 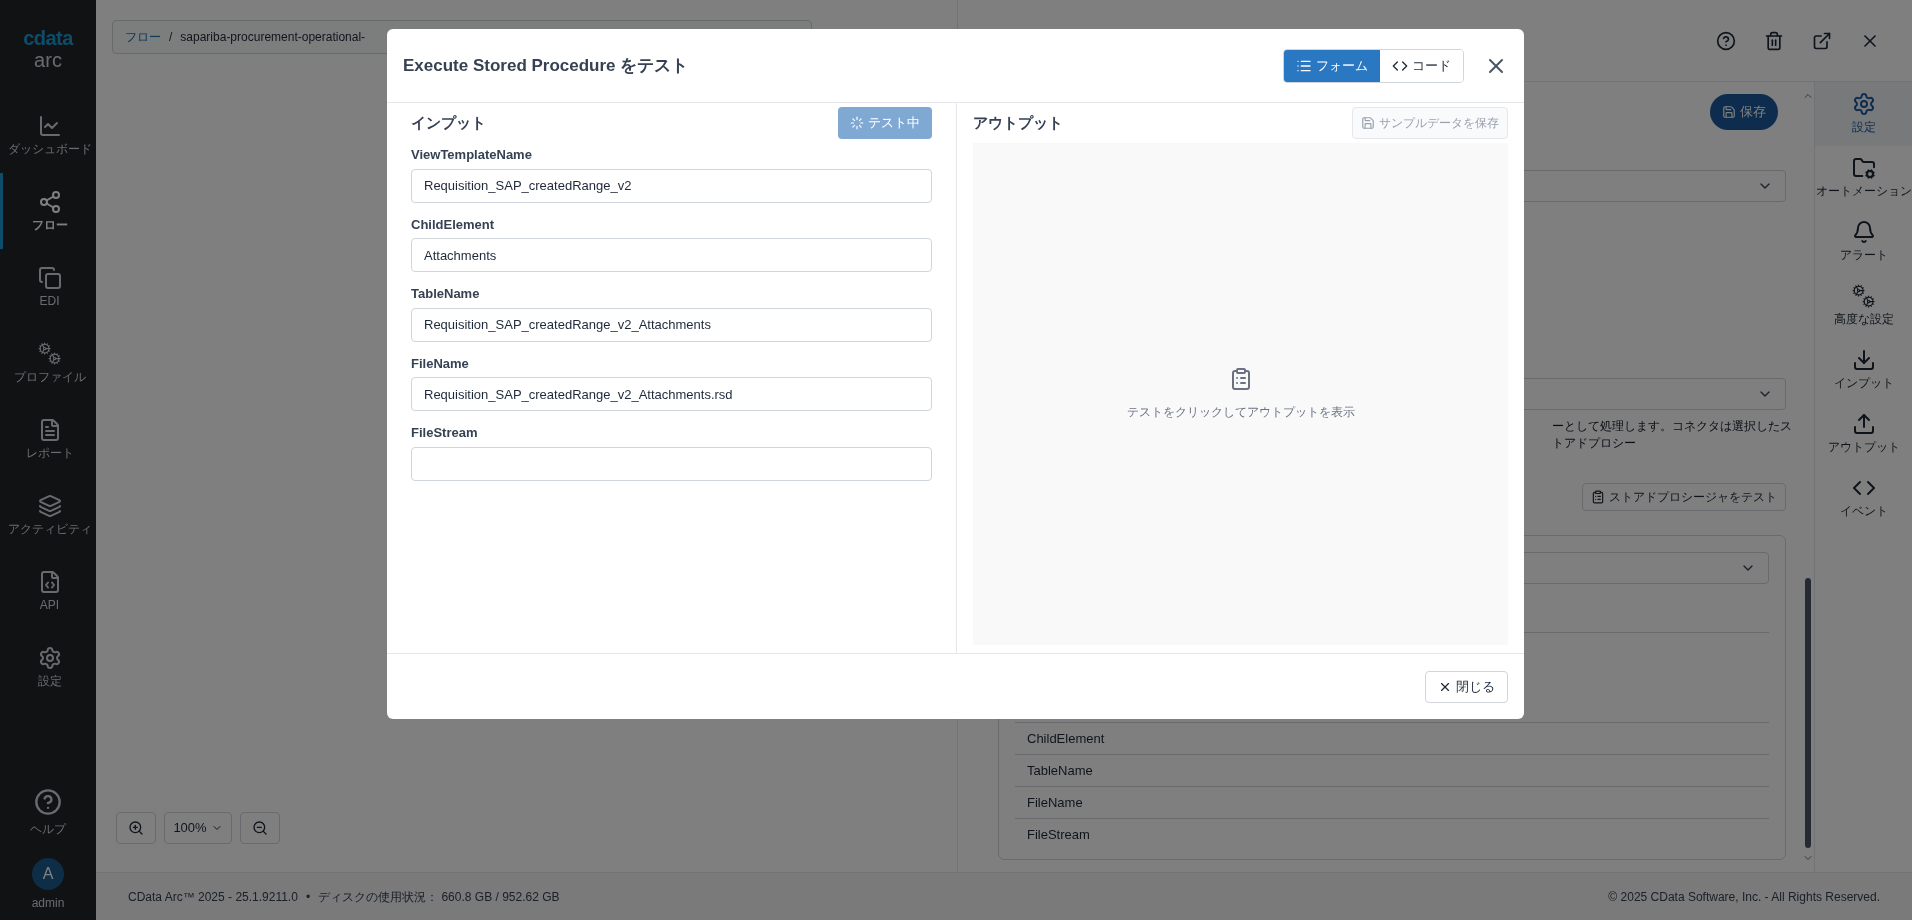 What do you see at coordinates (1240, 412) in the screenshot?
I see `empty-output-message: テストをクリックしてアウトプットを表示` at bounding box center [1240, 412].